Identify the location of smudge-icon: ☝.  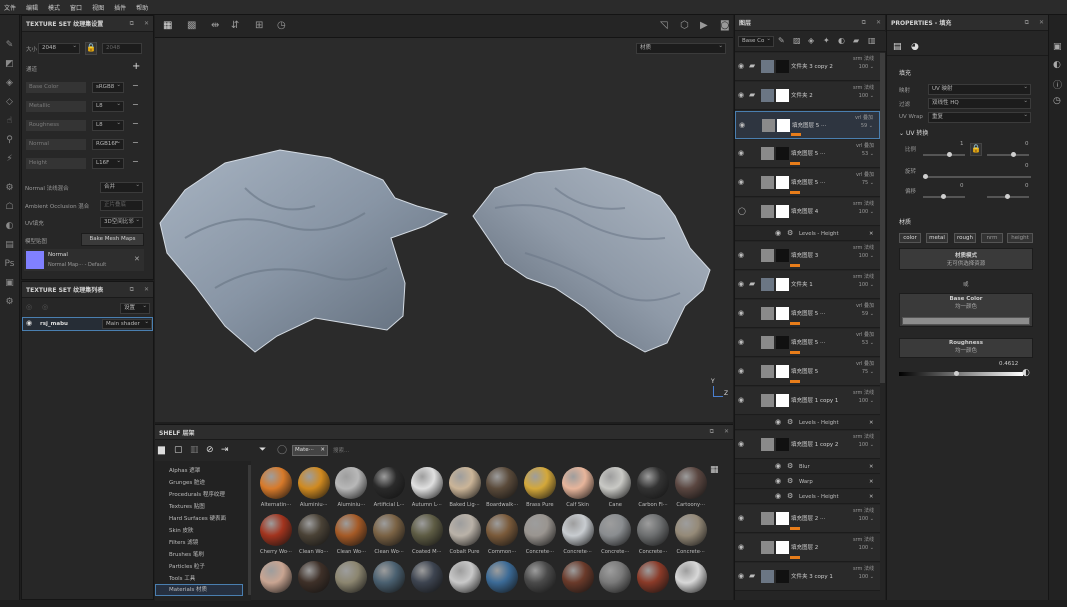
(9, 121).